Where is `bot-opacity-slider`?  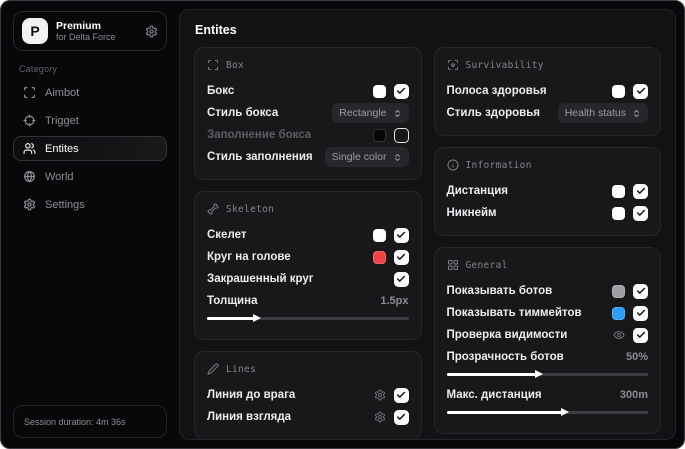 bot-opacity-slider is located at coordinates (547, 374).